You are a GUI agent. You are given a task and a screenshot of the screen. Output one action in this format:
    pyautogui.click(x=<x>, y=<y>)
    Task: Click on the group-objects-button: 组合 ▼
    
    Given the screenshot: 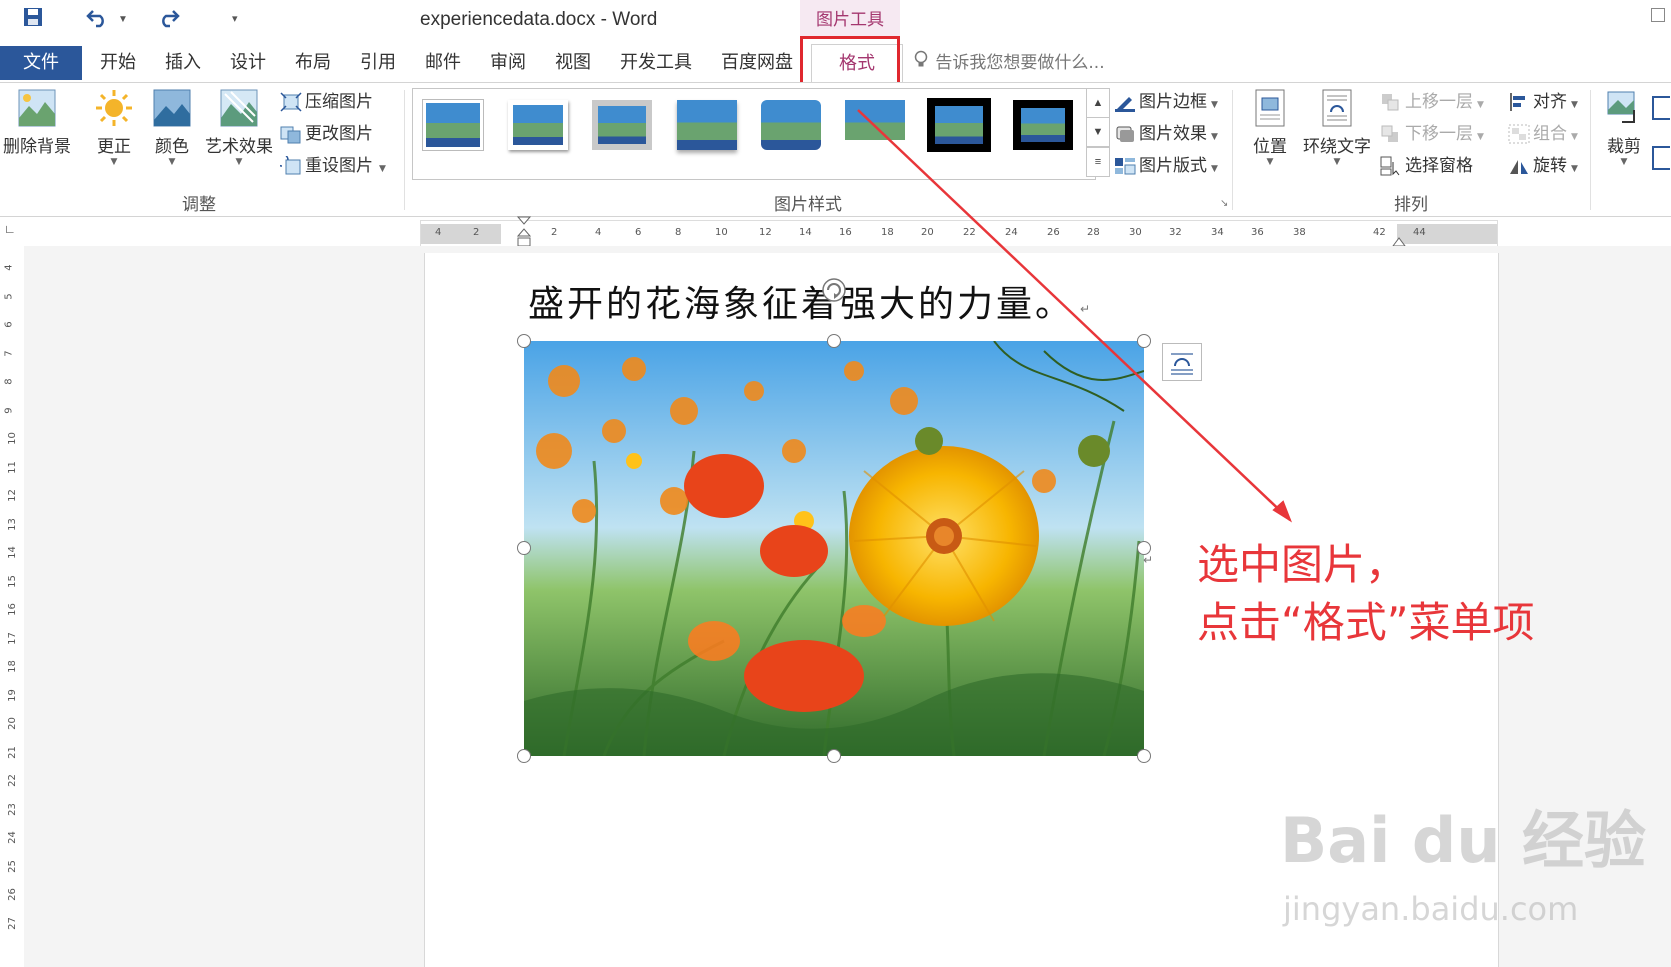 What is the action you would take?
    pyautogui.click(x=1543, y=134)
    